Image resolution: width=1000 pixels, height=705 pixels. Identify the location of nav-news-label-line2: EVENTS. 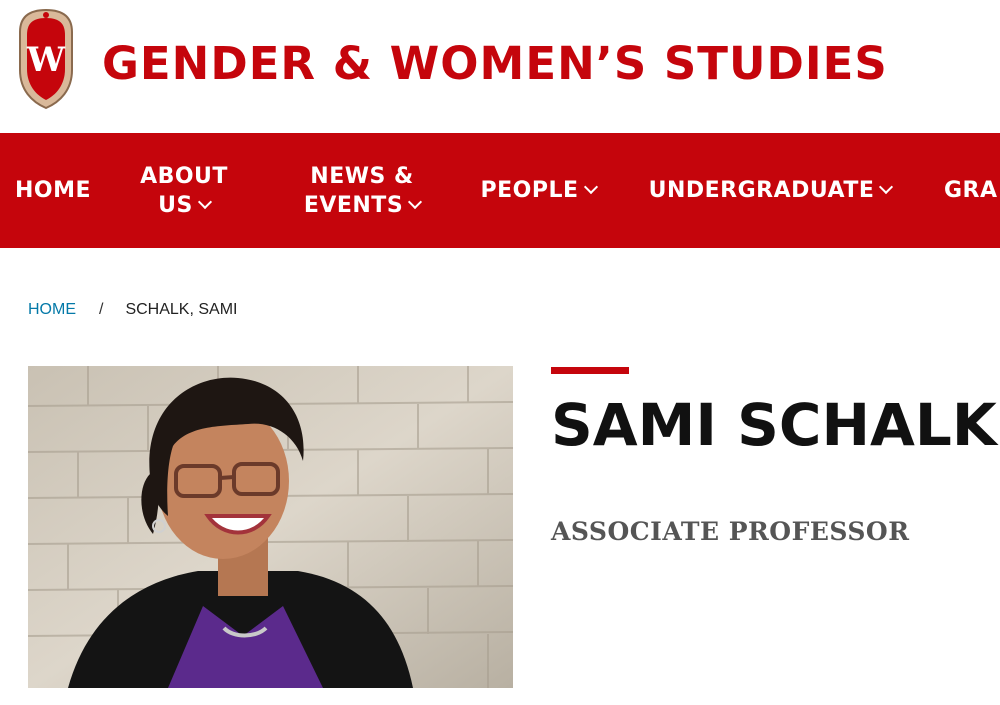
(353, 205).